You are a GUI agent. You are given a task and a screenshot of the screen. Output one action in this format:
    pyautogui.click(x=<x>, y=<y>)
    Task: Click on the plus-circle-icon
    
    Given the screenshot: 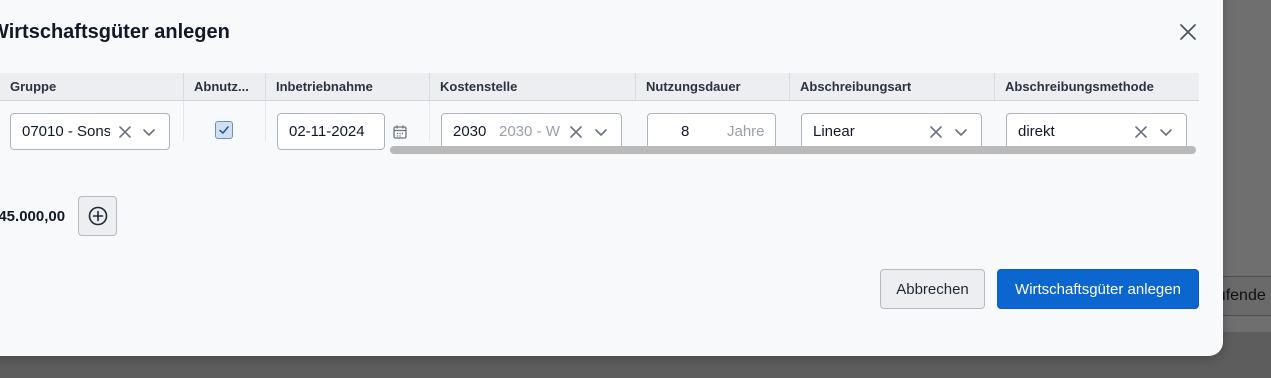 What is the action you would take?
    pyautogui.click(x=97, y=216)
    